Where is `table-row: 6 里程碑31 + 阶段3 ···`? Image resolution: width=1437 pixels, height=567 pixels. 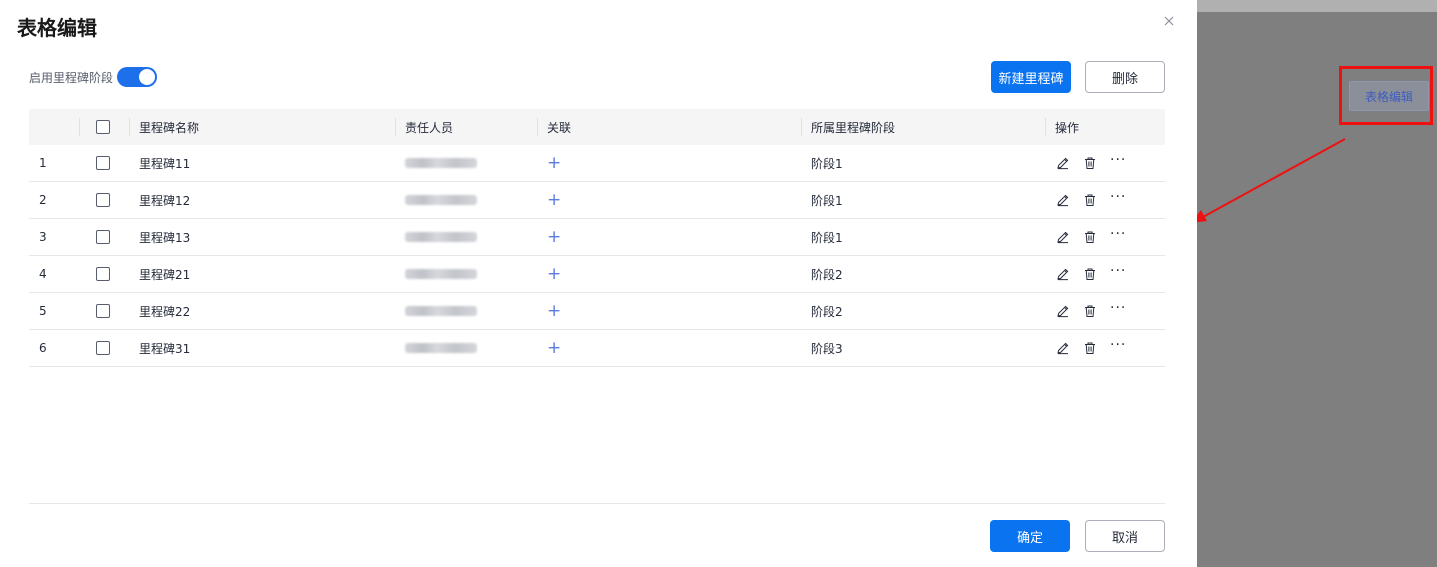
table-row: 6 里程碑31 + 阶段3 ··· is located at coordinates (597, 348).